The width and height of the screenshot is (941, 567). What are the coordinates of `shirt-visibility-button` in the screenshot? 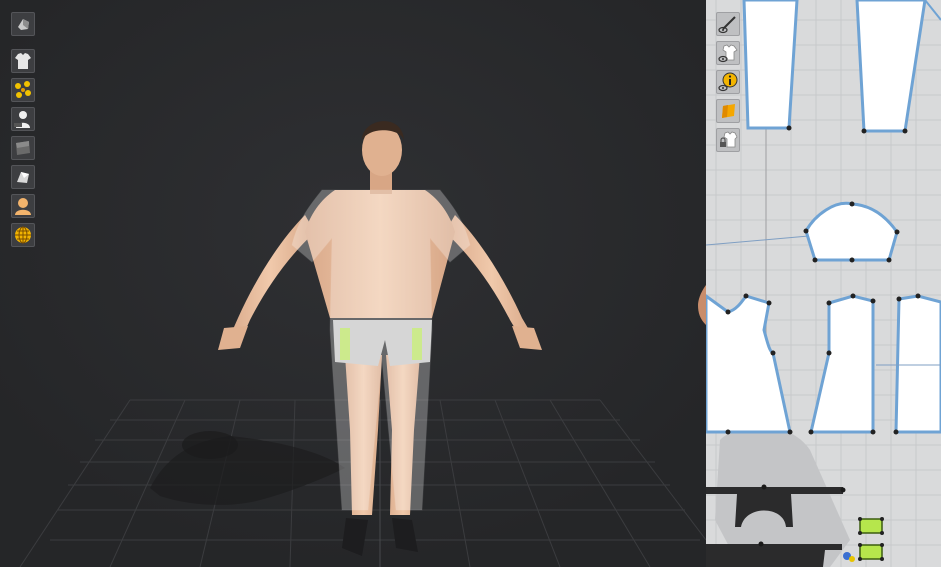 It's located at (728, 53).